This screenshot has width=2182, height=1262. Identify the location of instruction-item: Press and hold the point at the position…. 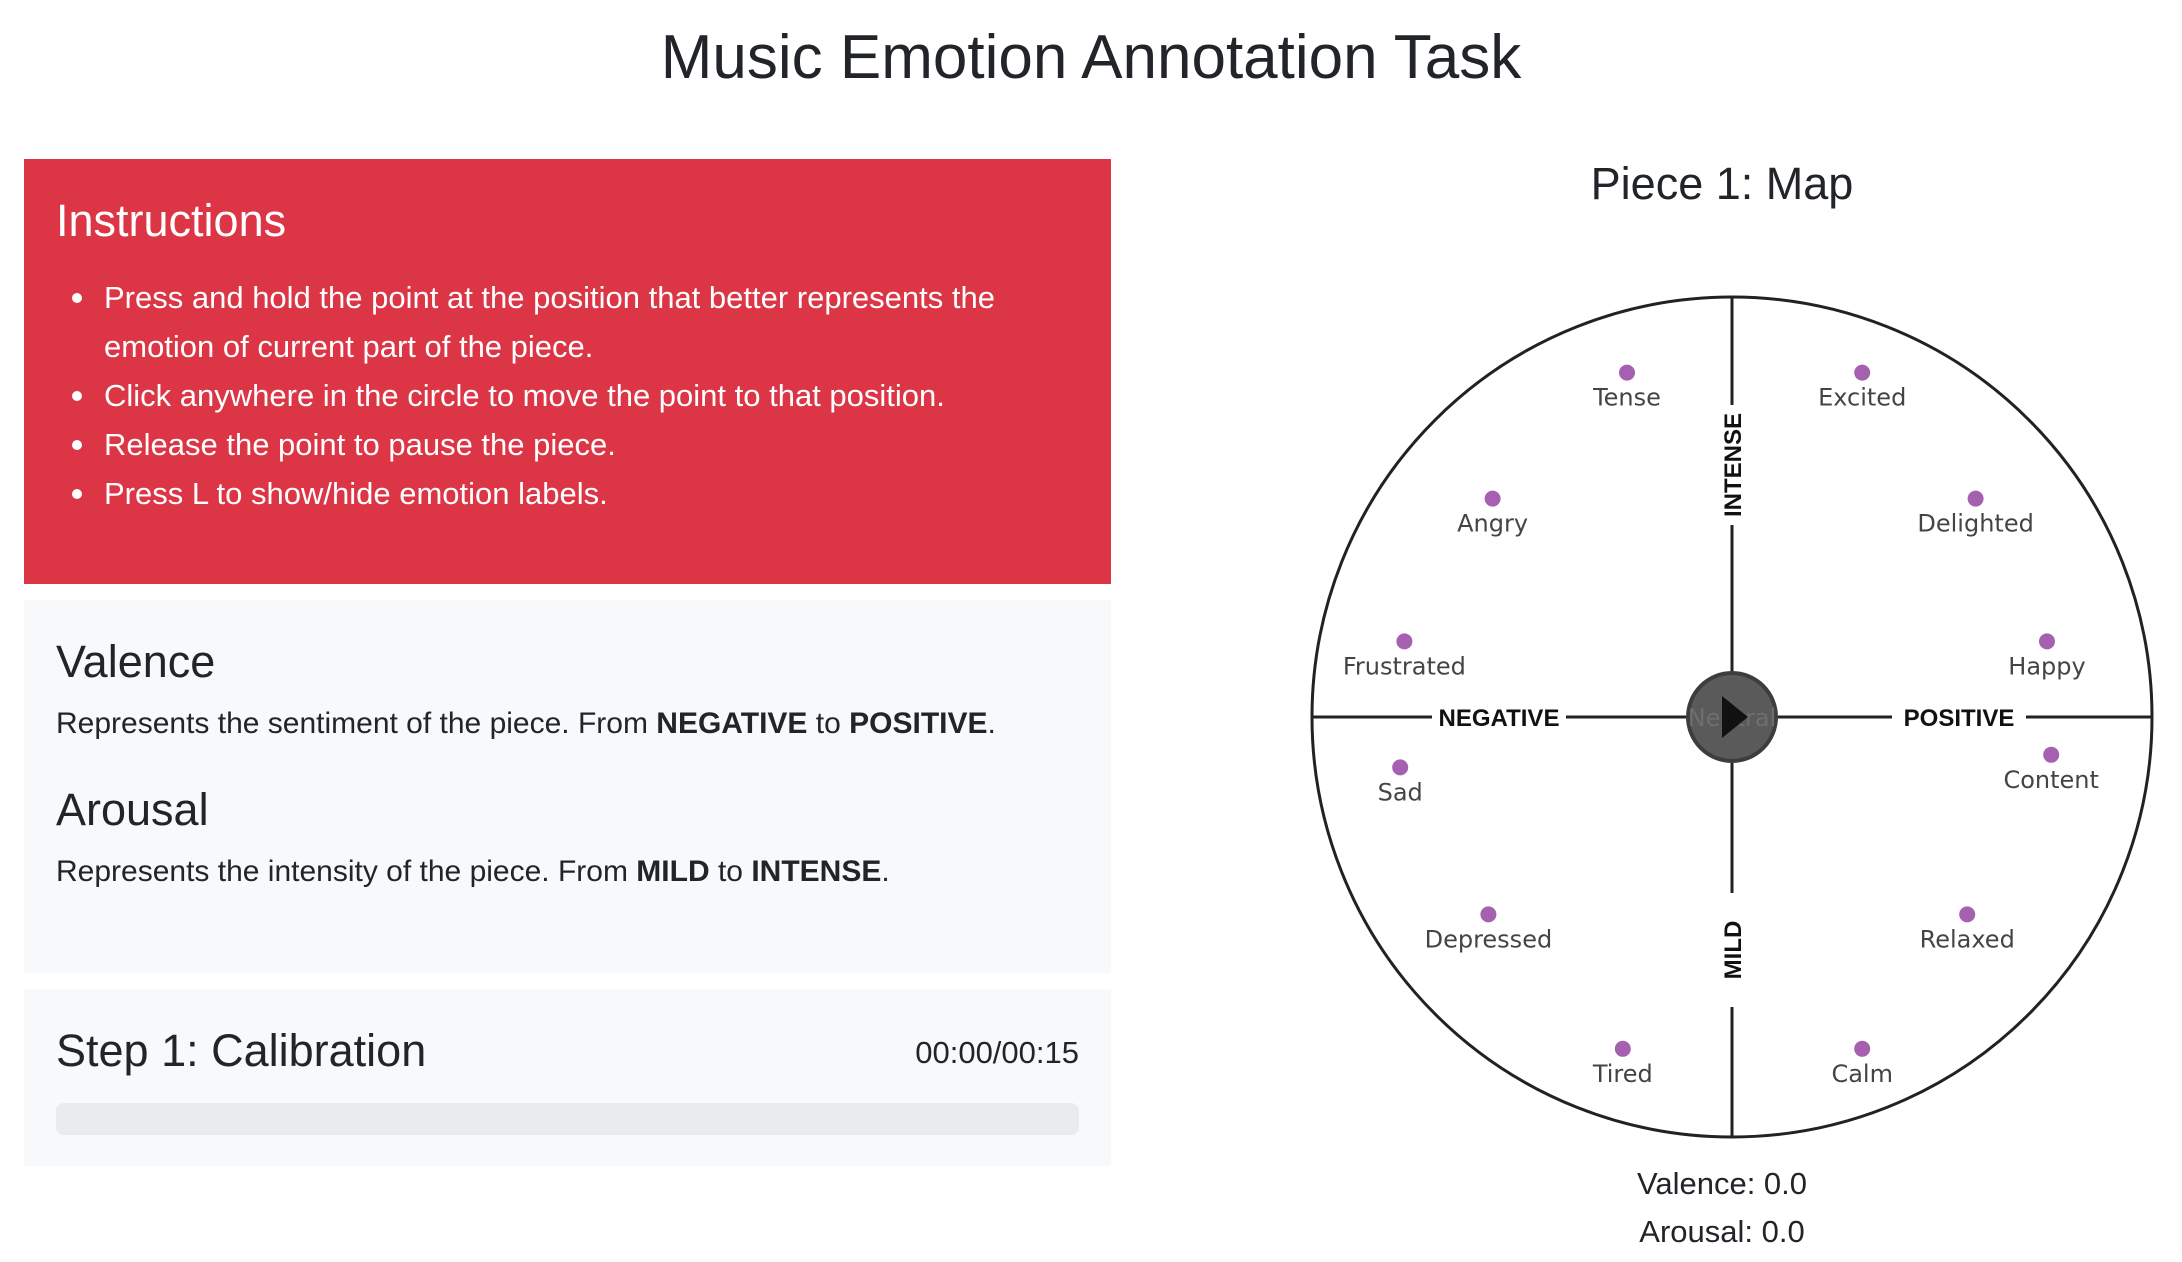
(575, 322).